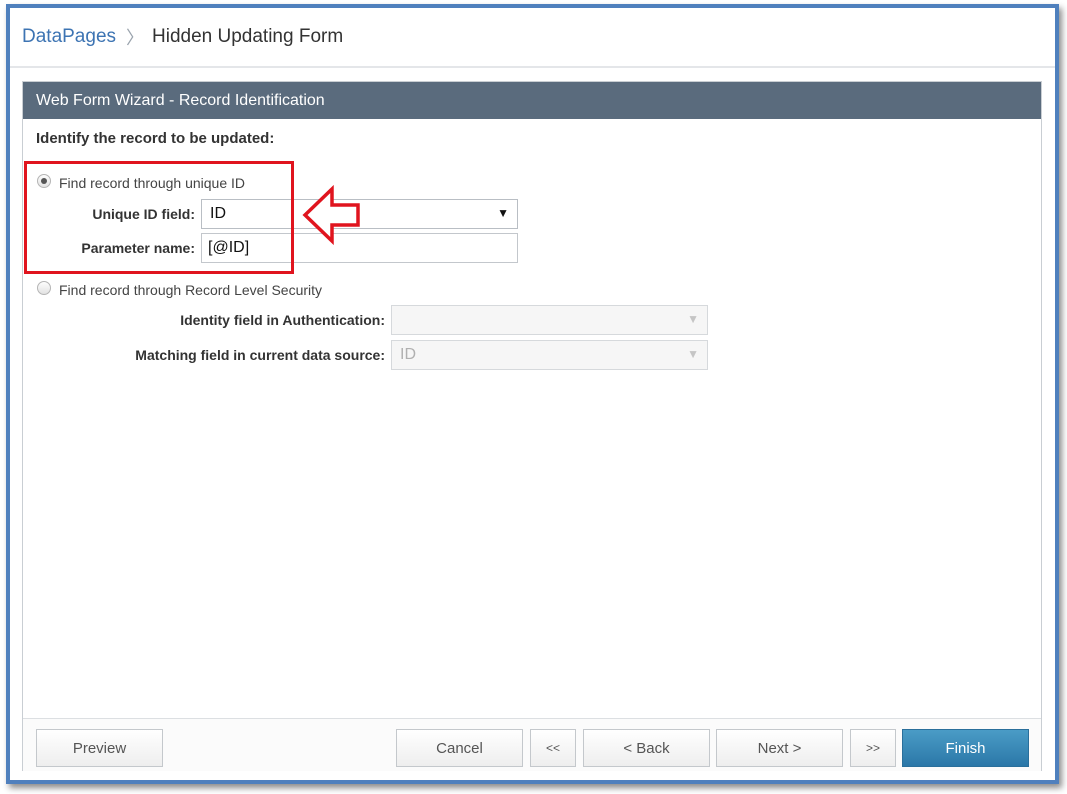 This screenshot has width=1067, height=794. I want to click on matching-field-select: ID ▼, so click(549, 355).